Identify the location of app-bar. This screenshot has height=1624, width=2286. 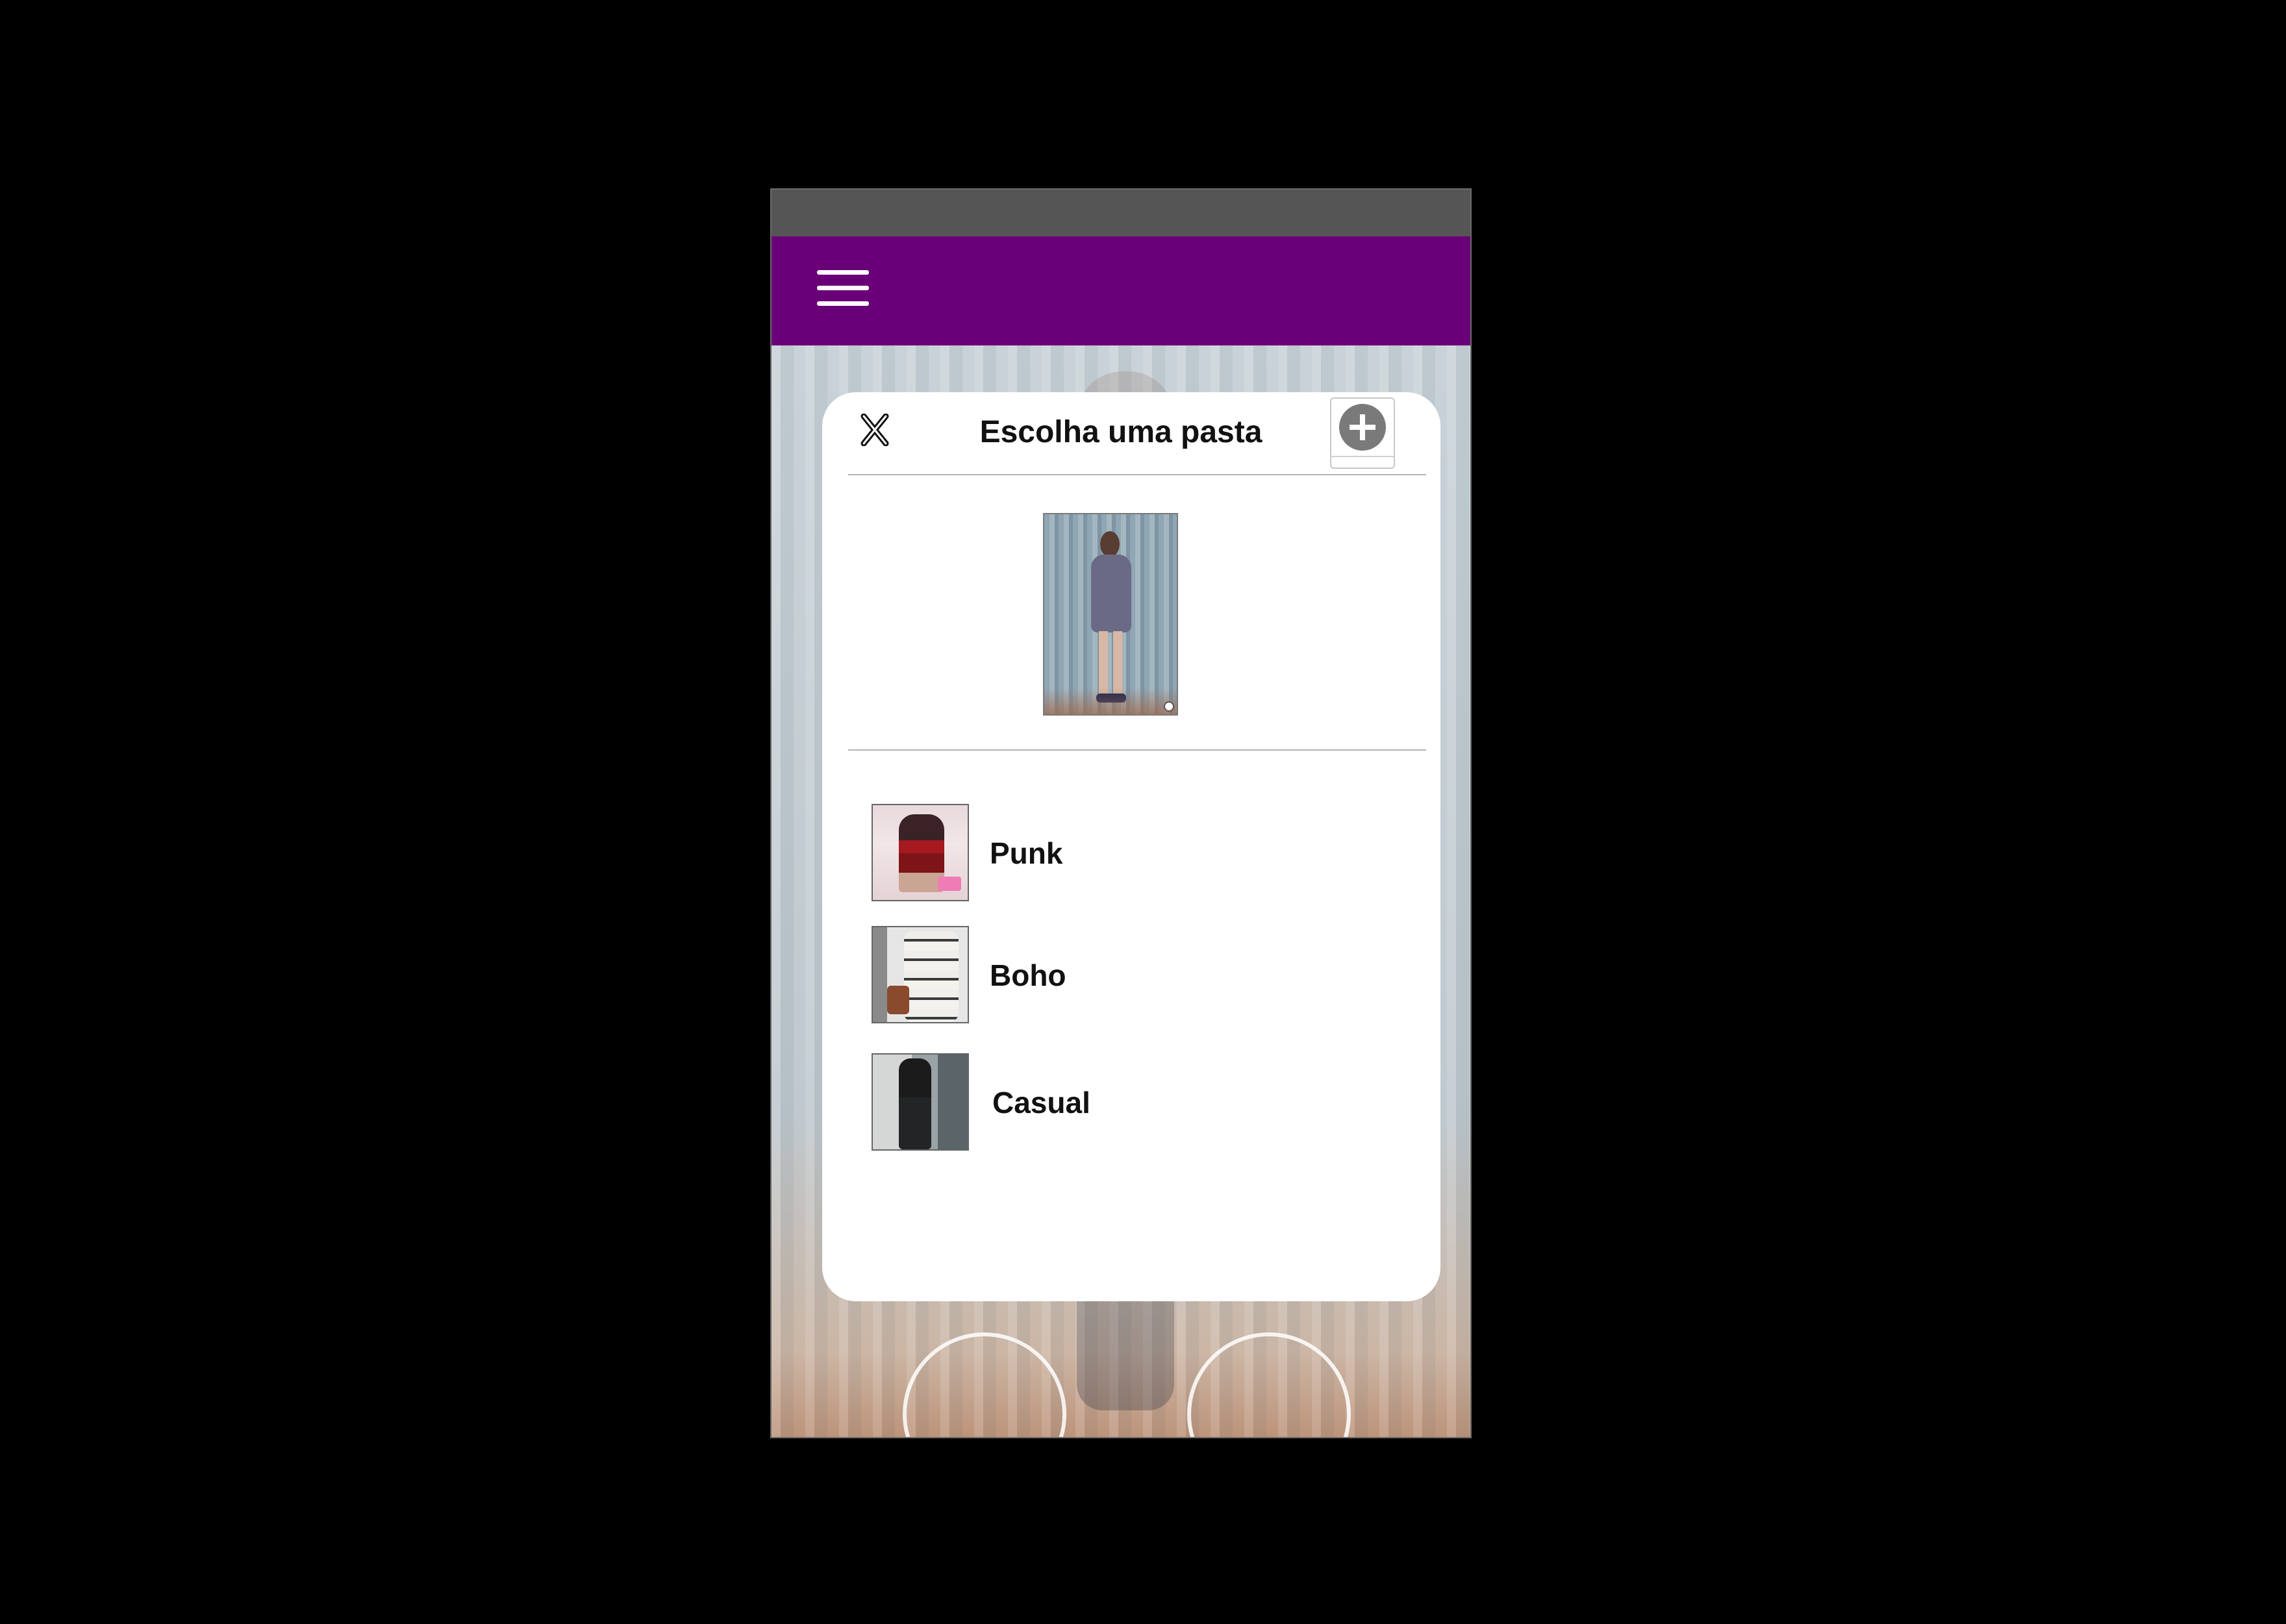
(1121, 290).